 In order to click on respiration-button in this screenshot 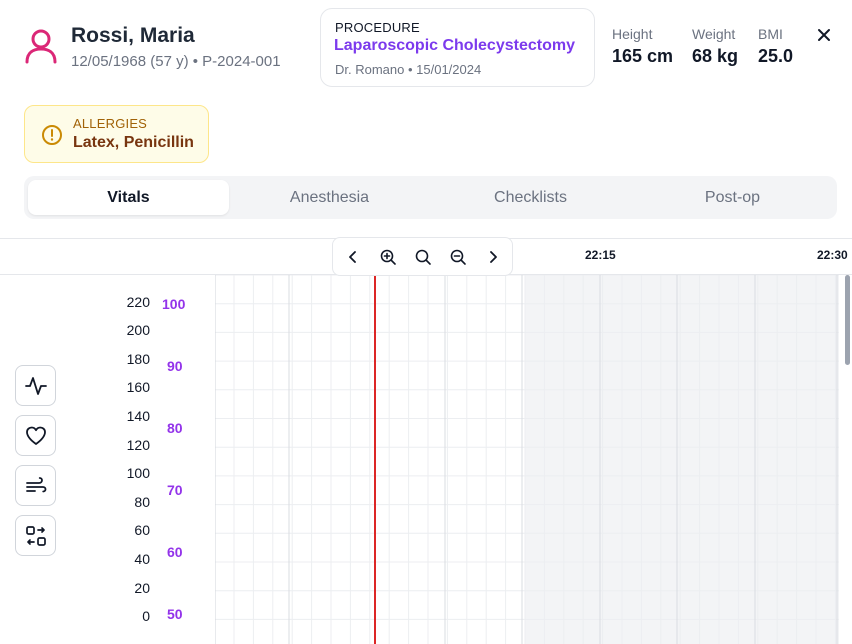, I will do `click(35, 485)`.